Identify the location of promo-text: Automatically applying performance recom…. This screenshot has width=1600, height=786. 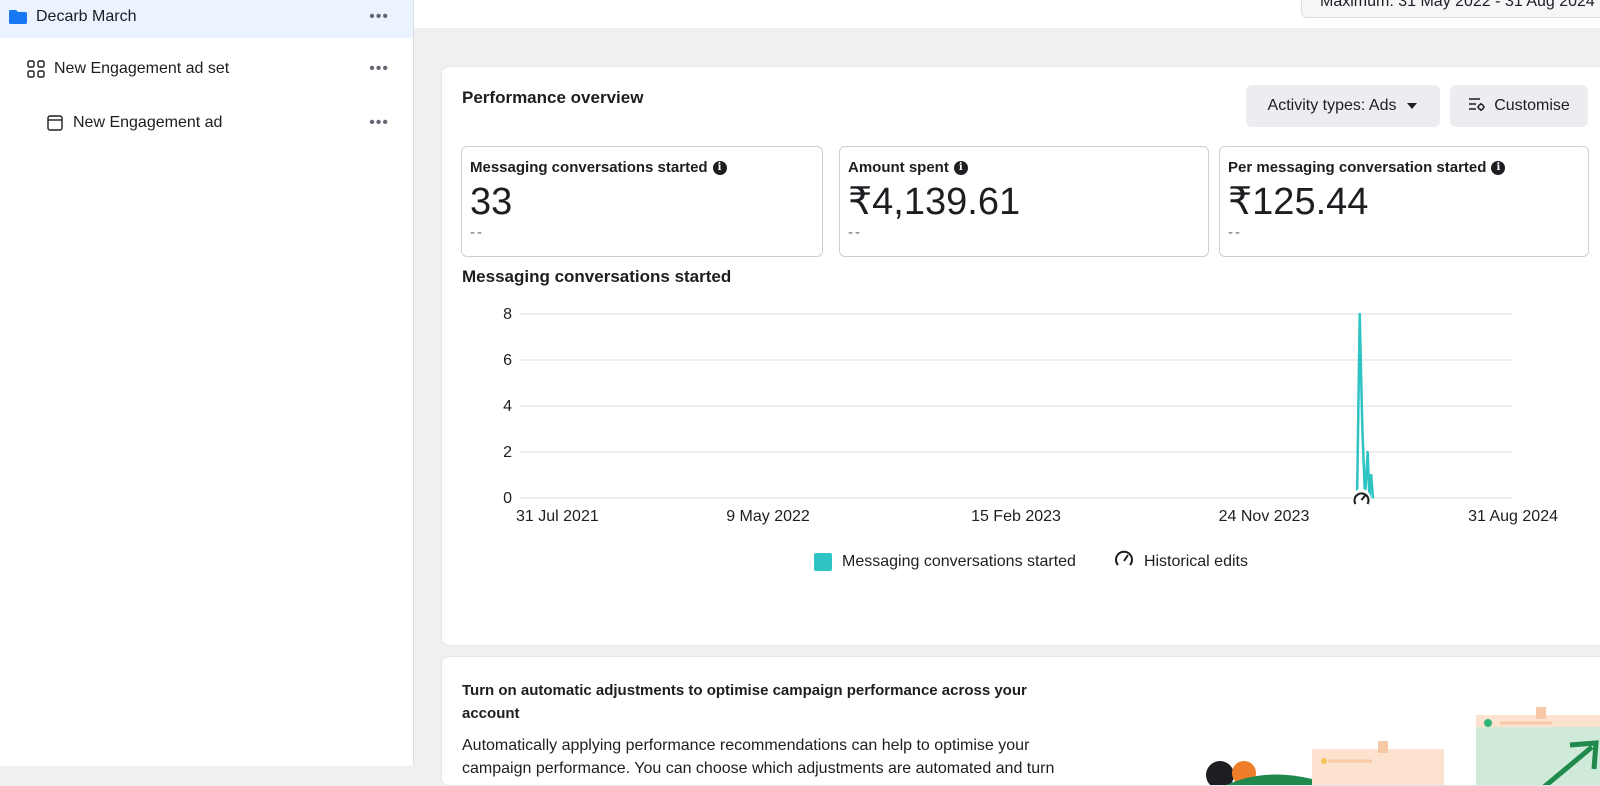
(758, 757).